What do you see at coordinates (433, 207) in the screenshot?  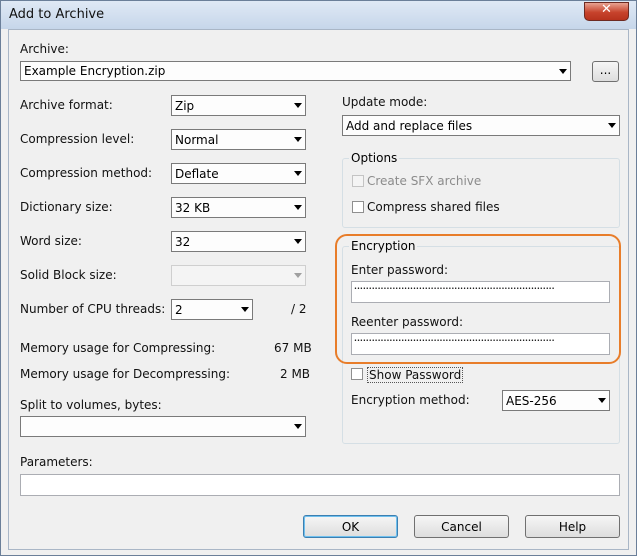 I see `compress-shared-label: Compress shared files` at bounding box center [433, 207].